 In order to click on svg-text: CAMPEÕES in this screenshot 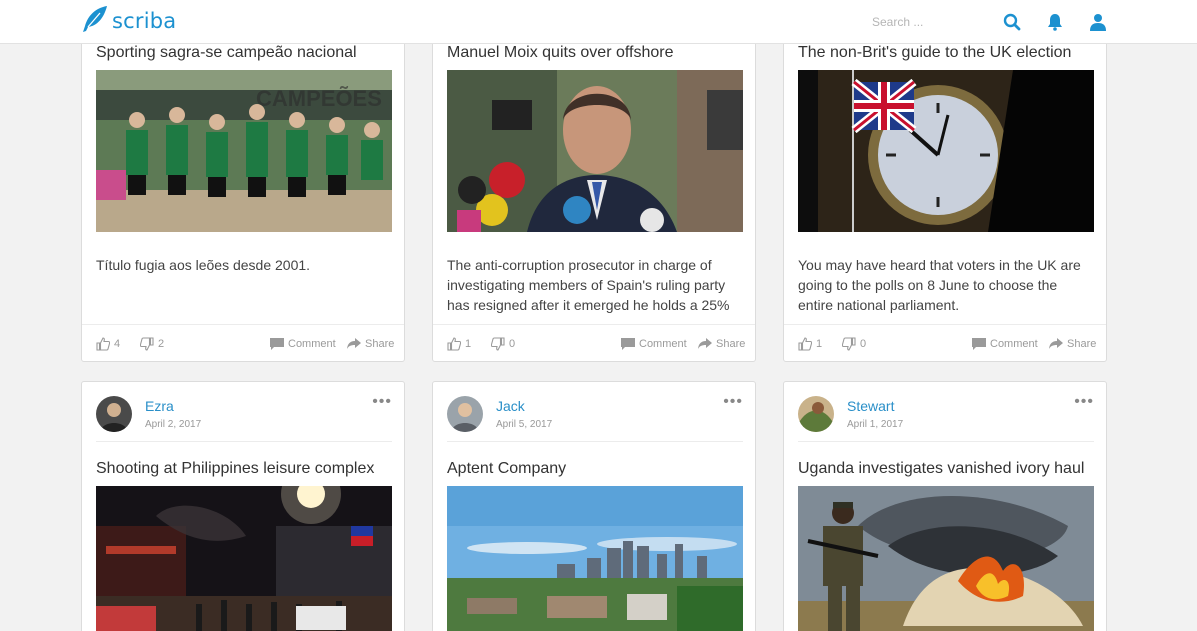, I will do `click(319, 98)`.